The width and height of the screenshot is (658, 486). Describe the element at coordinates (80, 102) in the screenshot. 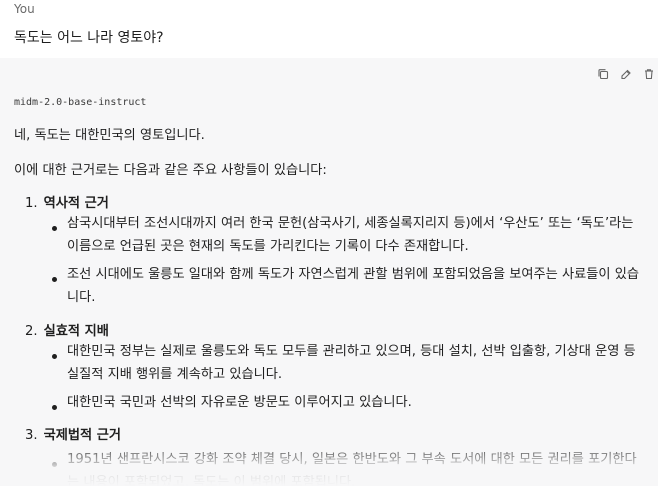

I see `model-name: midm-2.0-base-instruct` at that location.